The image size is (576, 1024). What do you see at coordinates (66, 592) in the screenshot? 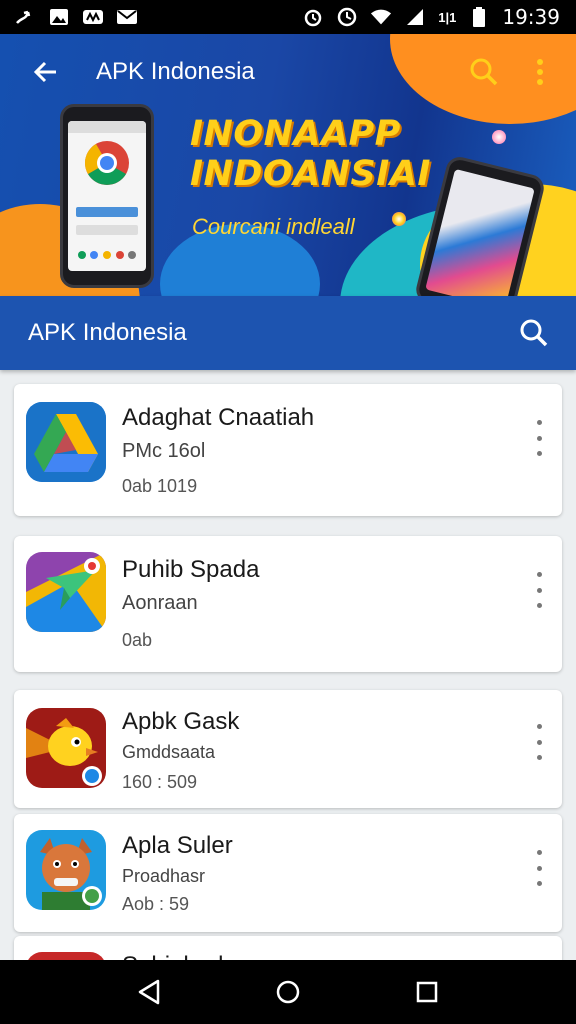
I see `plane-icon` at bounding box center [66, 592].